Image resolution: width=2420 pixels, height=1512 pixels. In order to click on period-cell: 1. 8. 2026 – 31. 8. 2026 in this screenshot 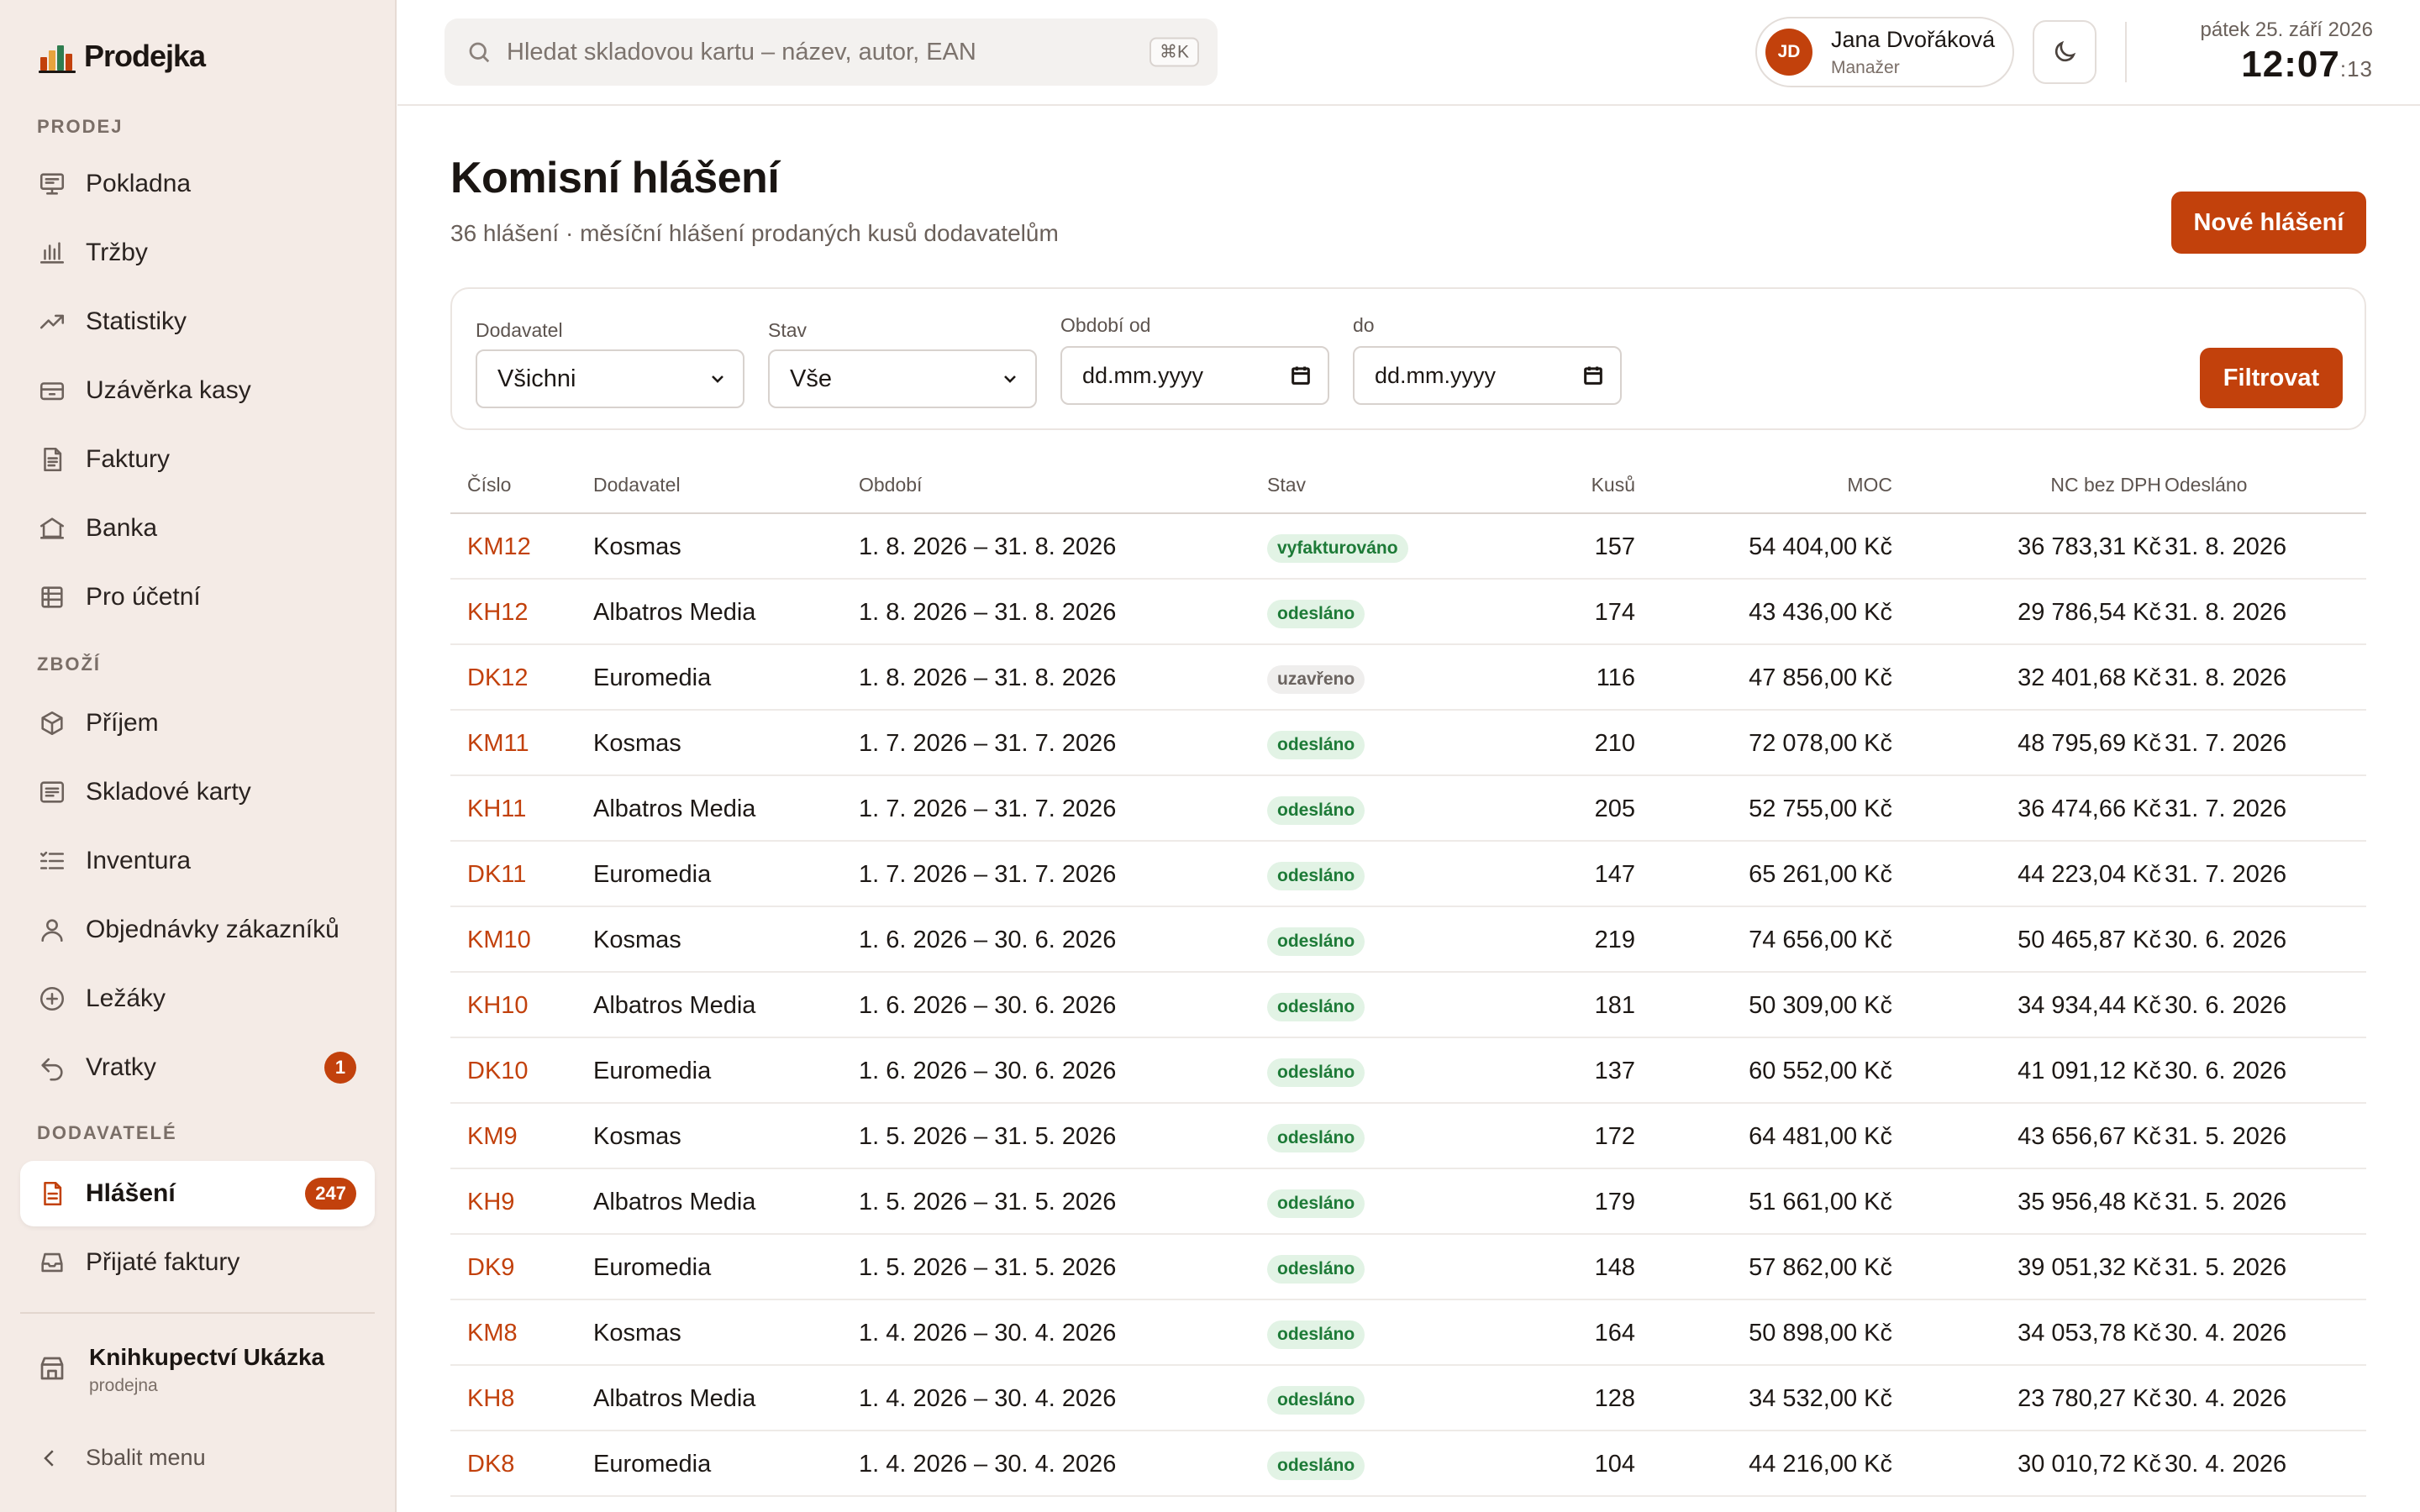, I will do `click(988, 546)`.